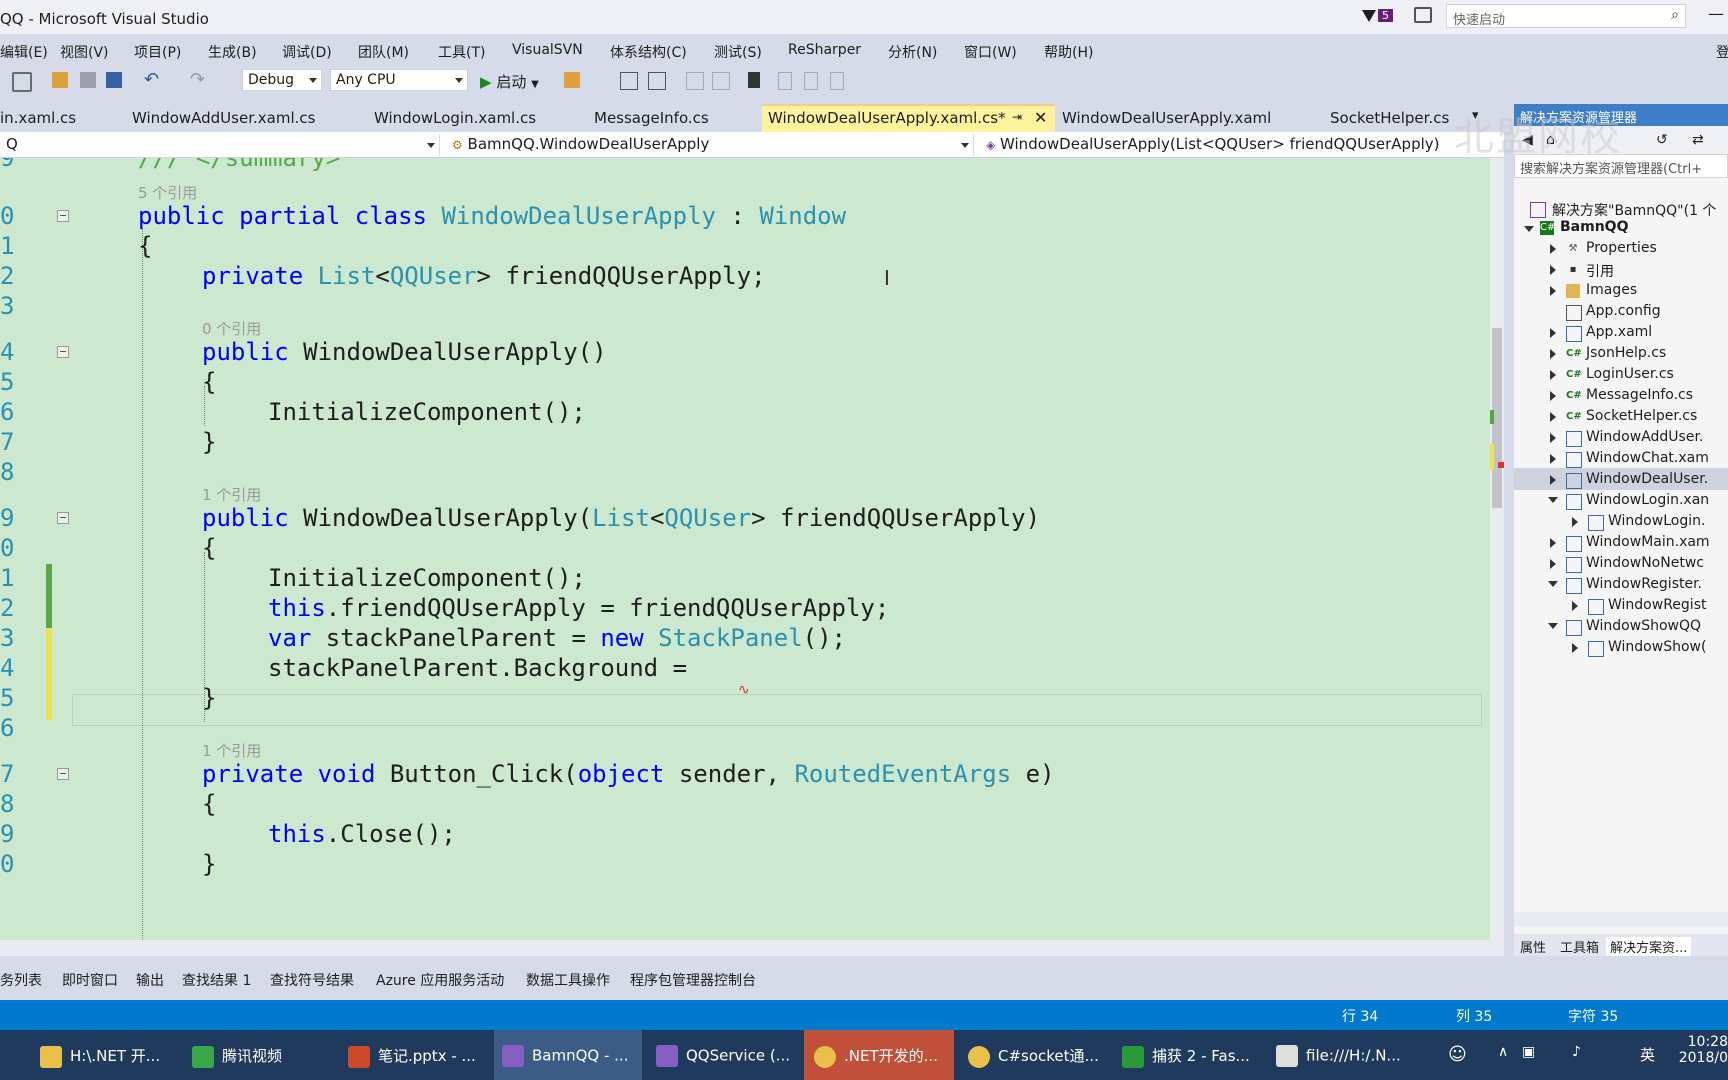  What do you see at coordinates (1600, 271) in the screenshot?
I see `tree-item: 引用` at bounding box center [1600, 271].